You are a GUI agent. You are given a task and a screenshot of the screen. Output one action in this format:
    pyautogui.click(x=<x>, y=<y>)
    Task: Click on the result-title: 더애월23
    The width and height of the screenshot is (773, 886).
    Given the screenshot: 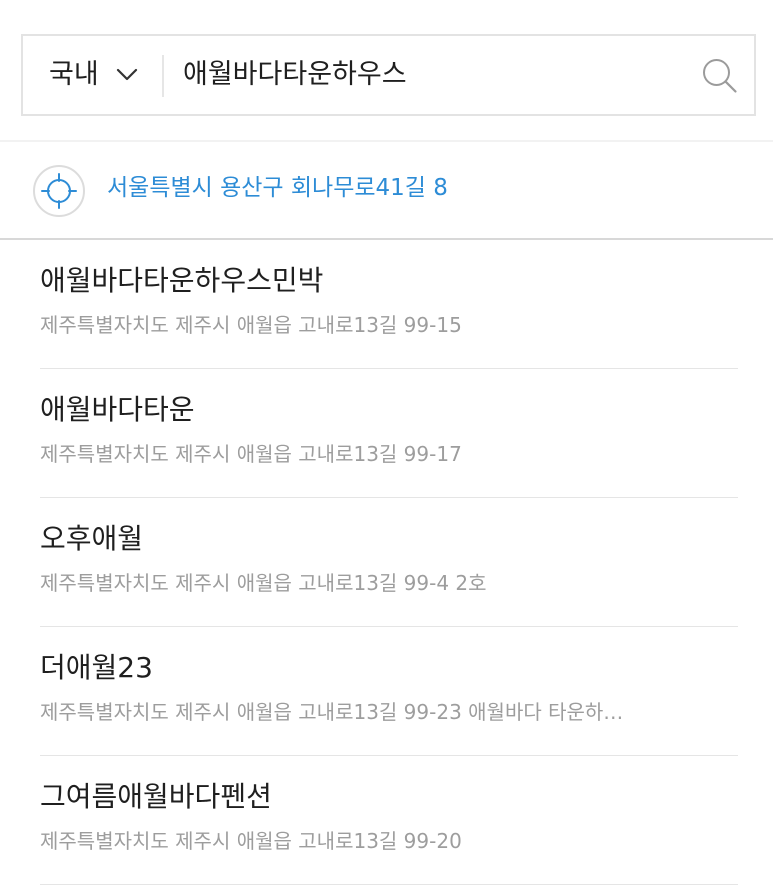 What is the action you would take?
    pyautogui.click(x=96, y=667)
    